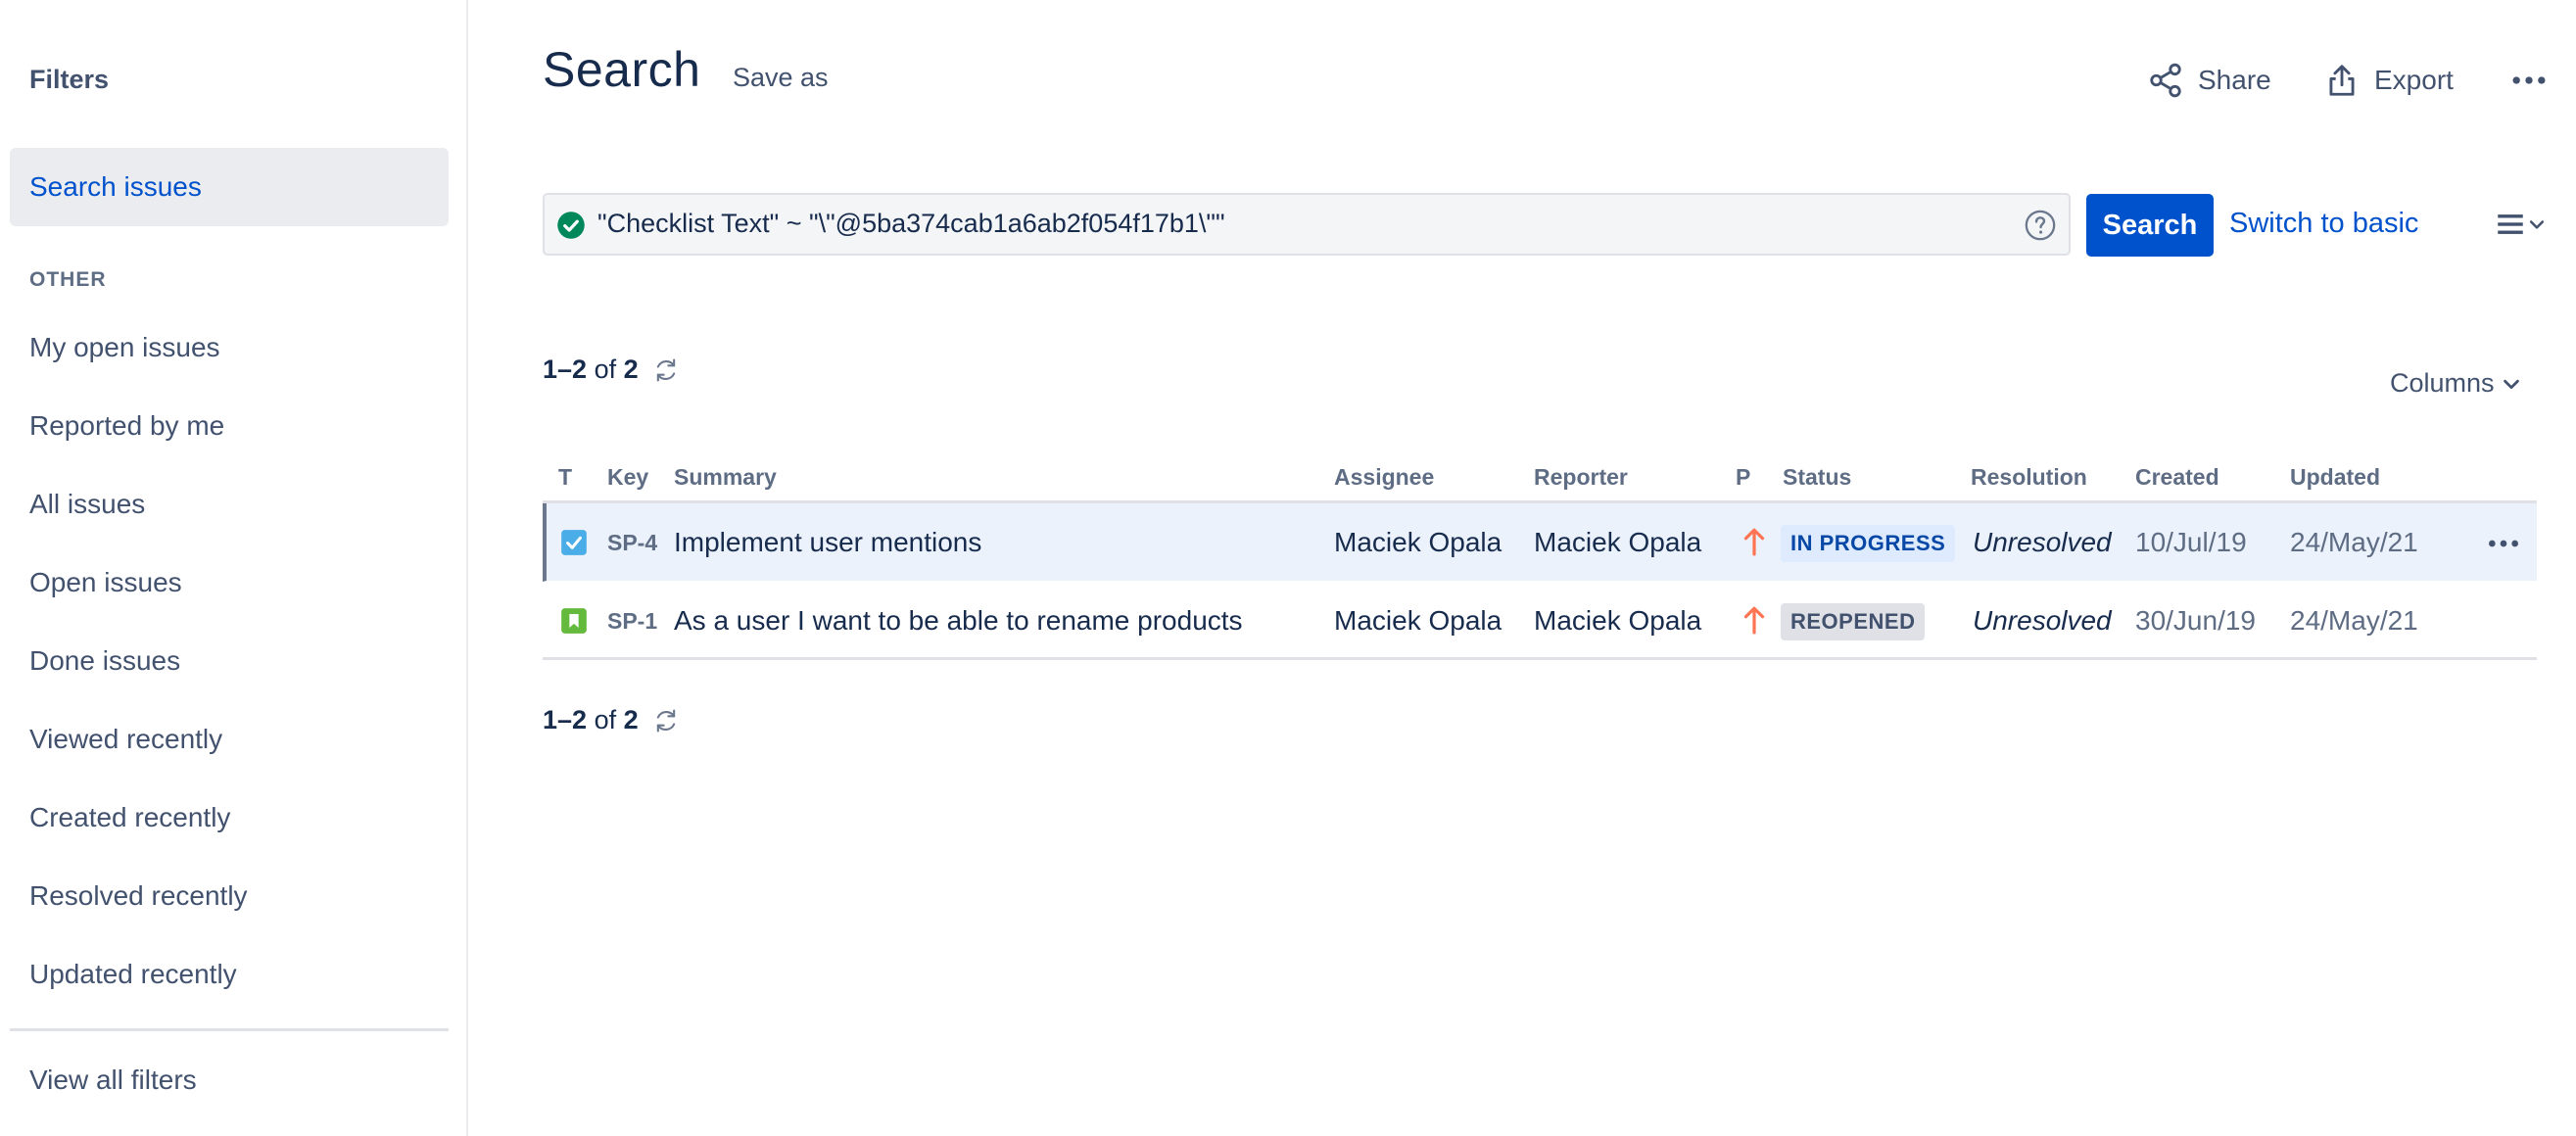 The height and width of the screenshot is (1136, 2576). I want to click on column-header-updated: Updated, so click(2335, 477).